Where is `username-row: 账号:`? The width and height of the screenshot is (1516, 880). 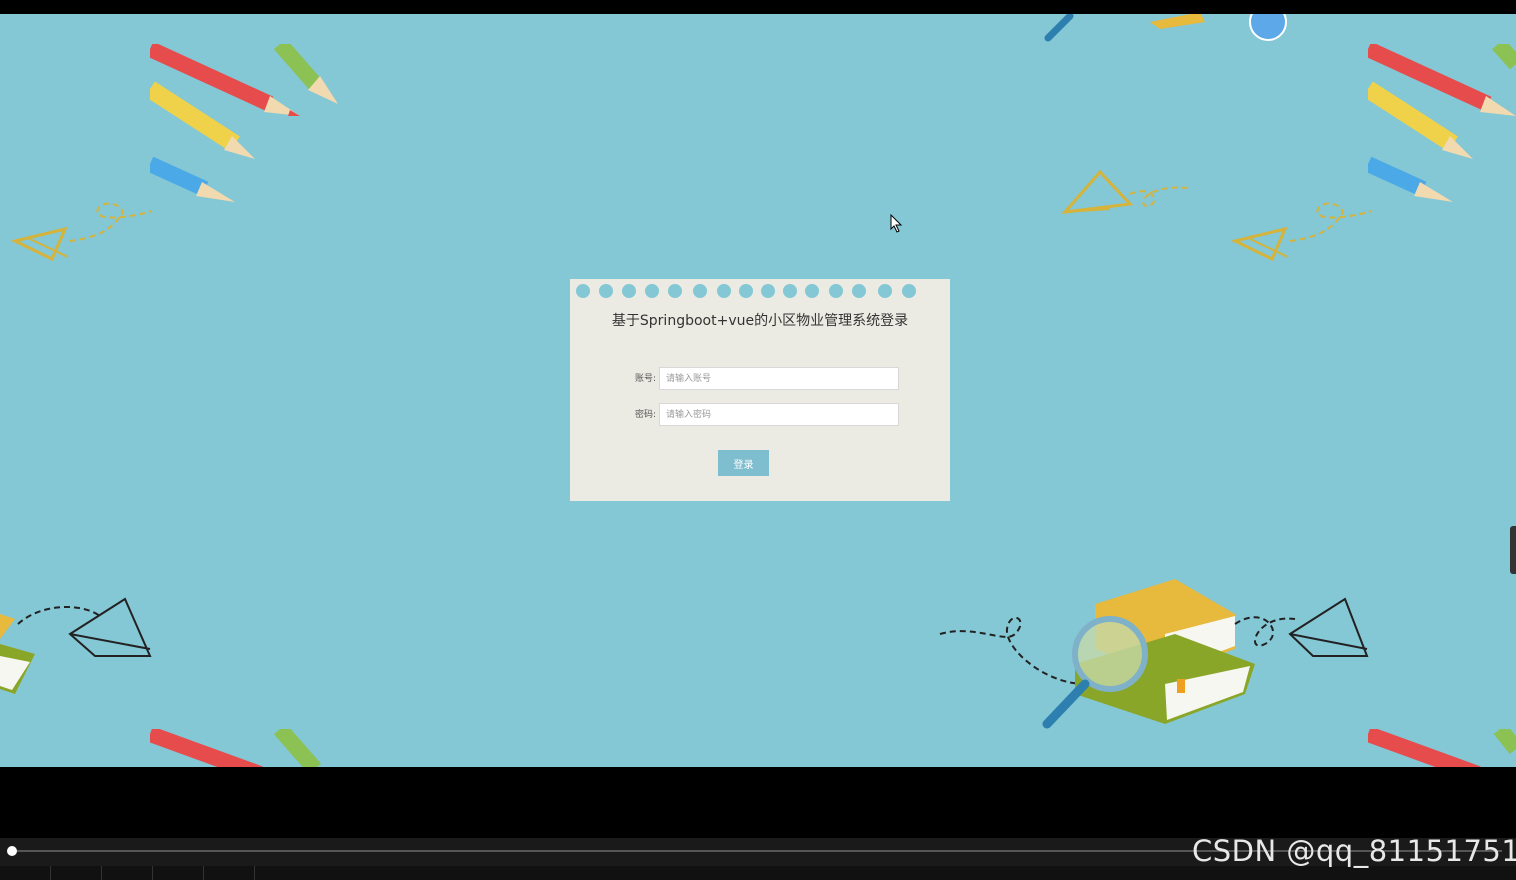 username-row: 账号: is located at coordinates (760, 379).